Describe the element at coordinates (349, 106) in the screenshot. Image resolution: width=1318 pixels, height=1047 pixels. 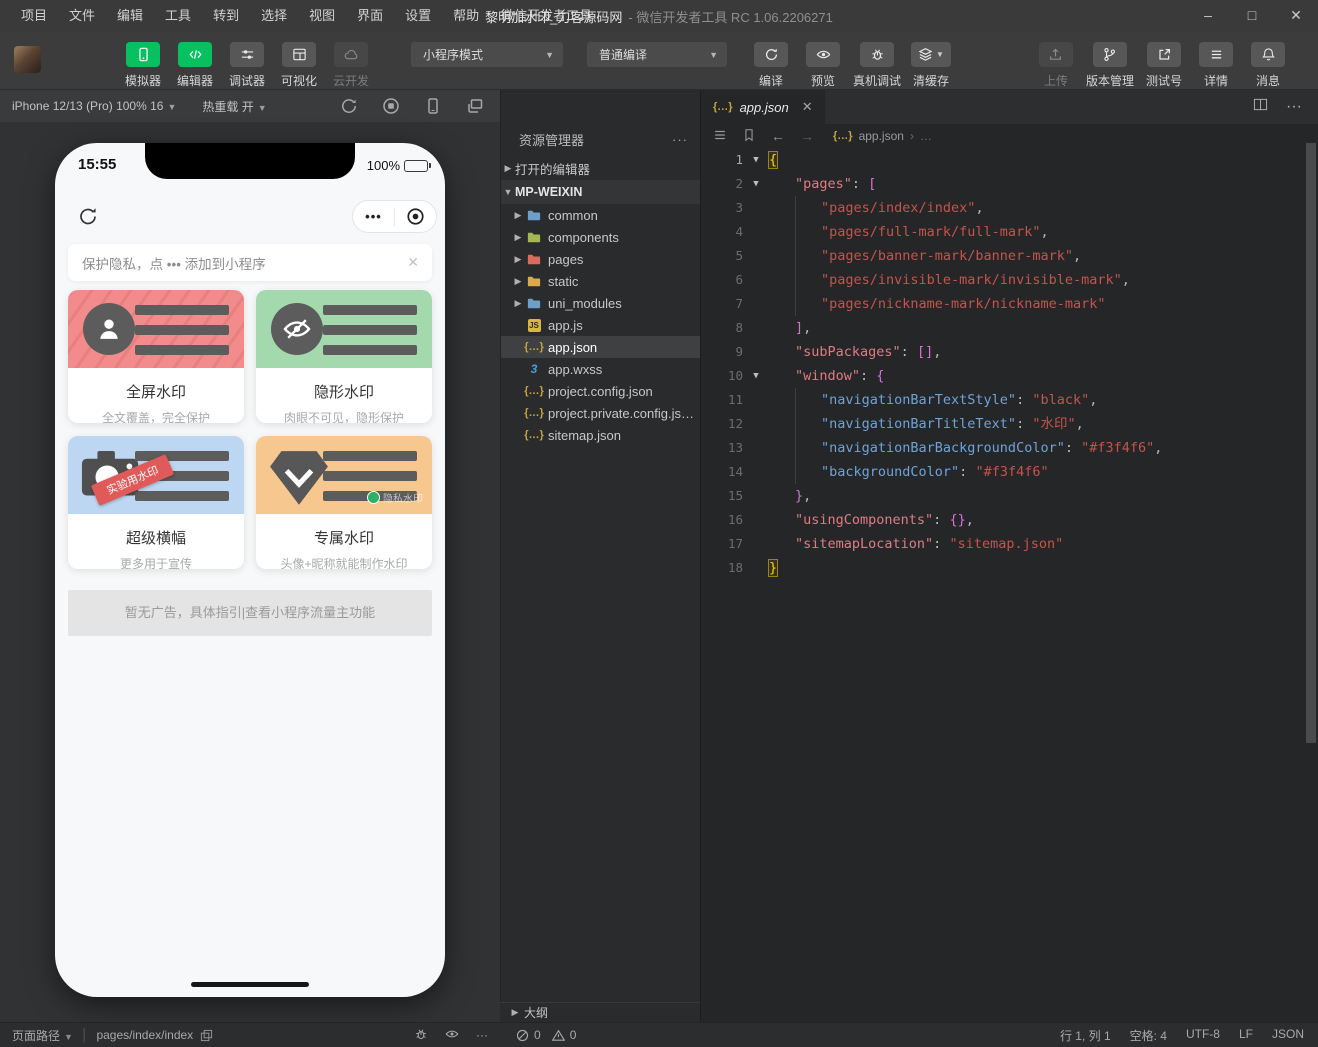
I see `rotate-icon` at that location.